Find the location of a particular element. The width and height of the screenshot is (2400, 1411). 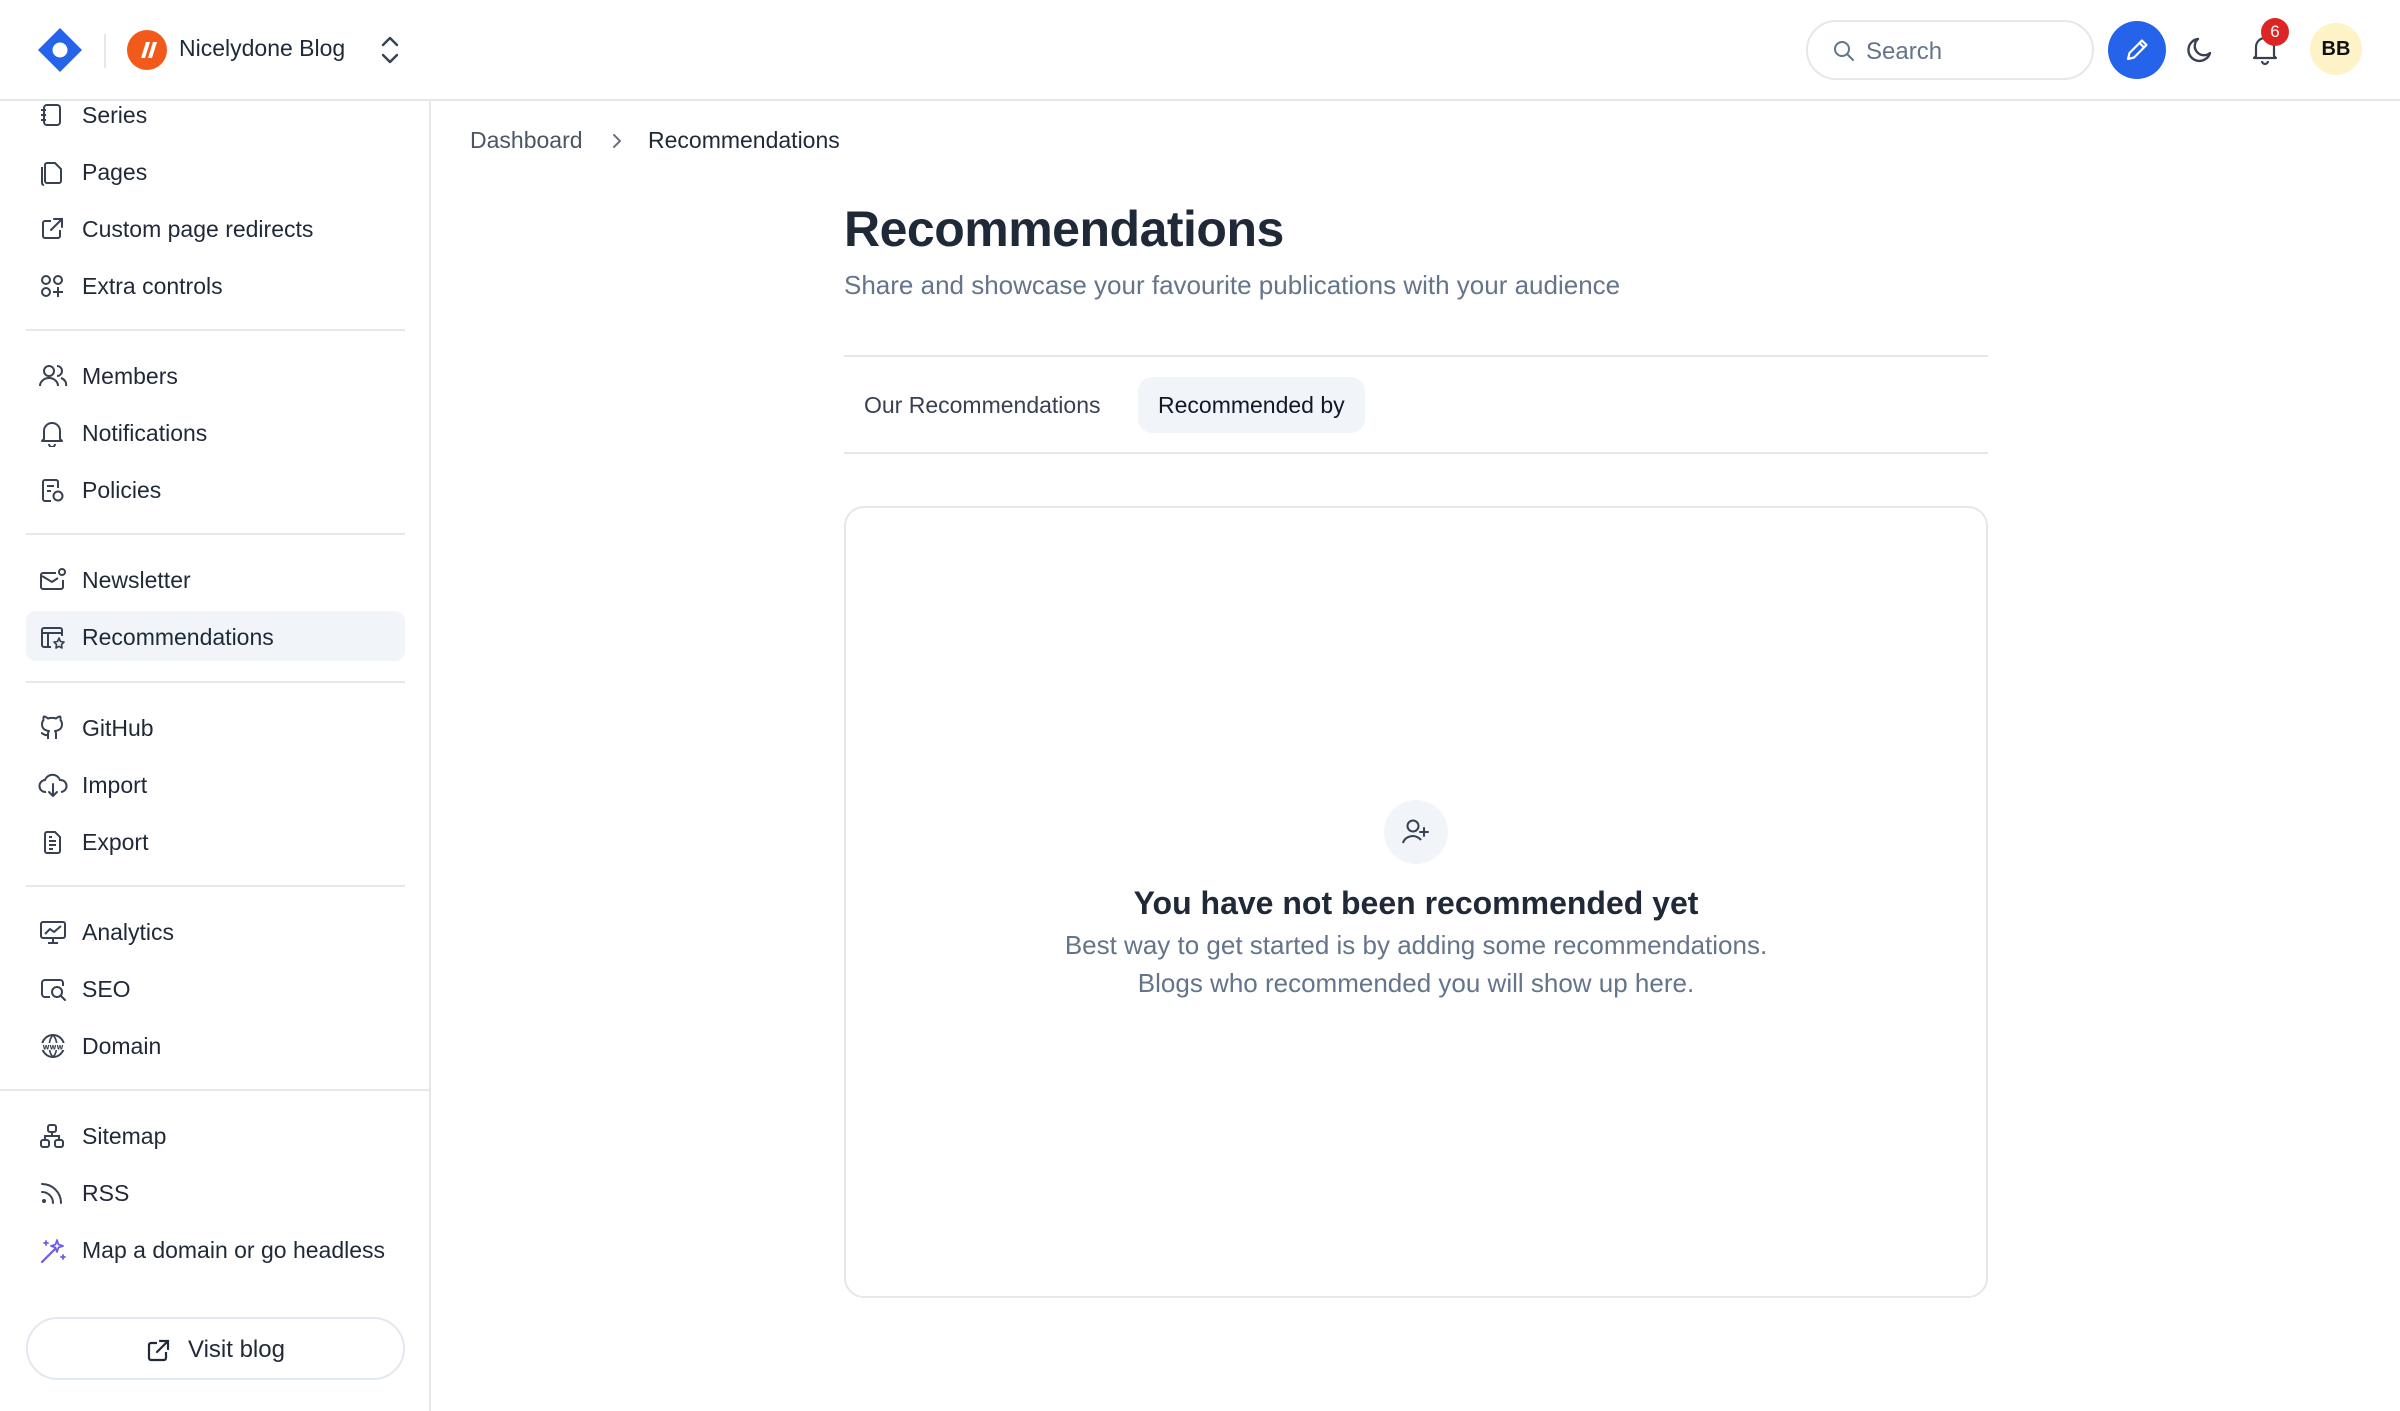

visit-blog-button: Visit blog is located at coordinates (215, 1348).